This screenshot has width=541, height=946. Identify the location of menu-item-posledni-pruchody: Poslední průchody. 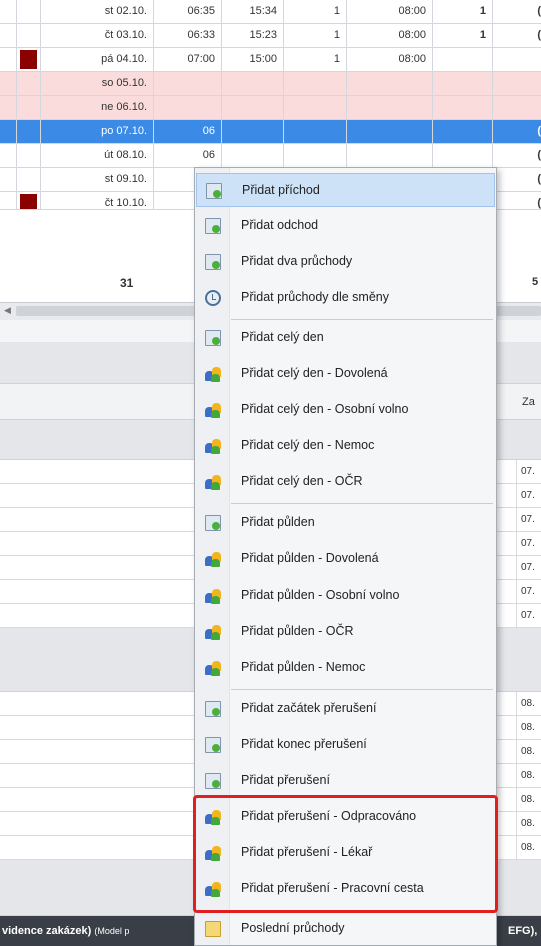
(345, 929).